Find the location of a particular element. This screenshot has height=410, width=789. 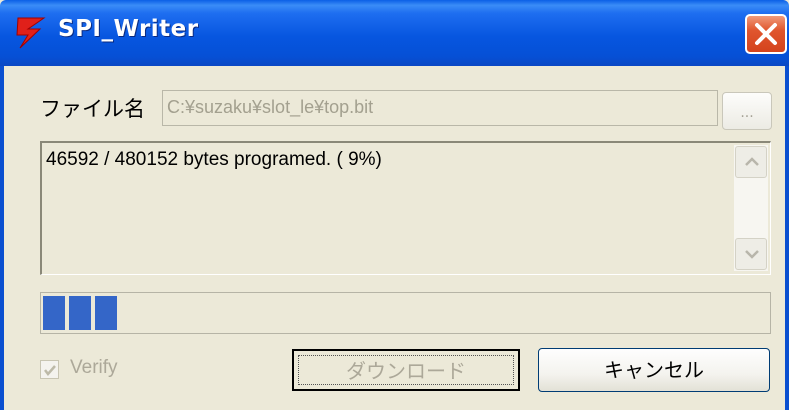

download-button: ダウンロード is located at coordinates (406, 370).